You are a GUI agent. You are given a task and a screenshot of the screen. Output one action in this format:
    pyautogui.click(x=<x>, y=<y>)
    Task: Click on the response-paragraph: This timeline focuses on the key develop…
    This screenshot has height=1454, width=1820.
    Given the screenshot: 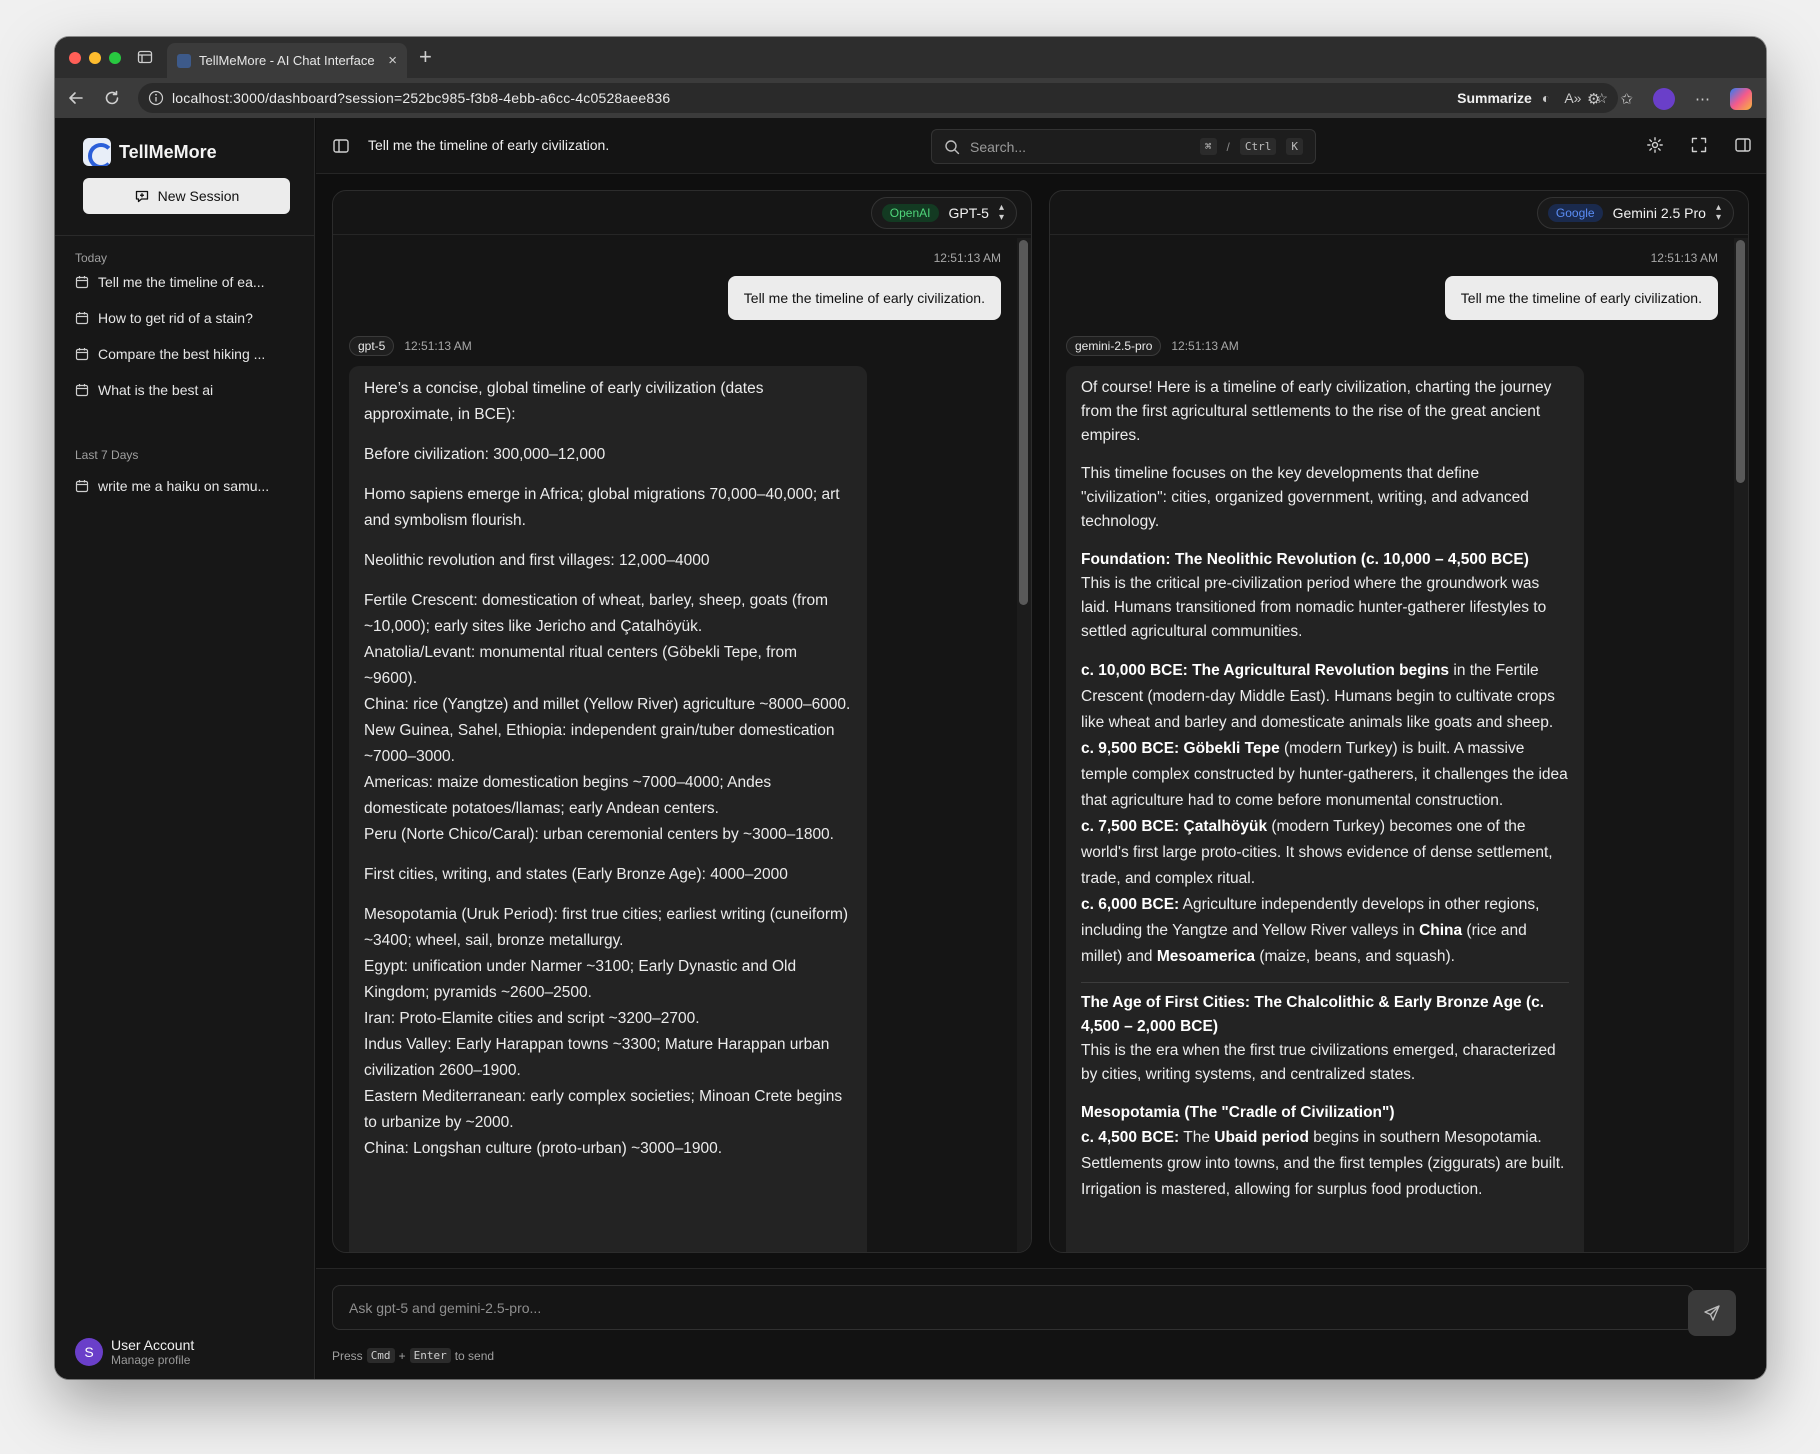 What is the action you would take?
    pyautogui.click(x=1305, y=497)
    